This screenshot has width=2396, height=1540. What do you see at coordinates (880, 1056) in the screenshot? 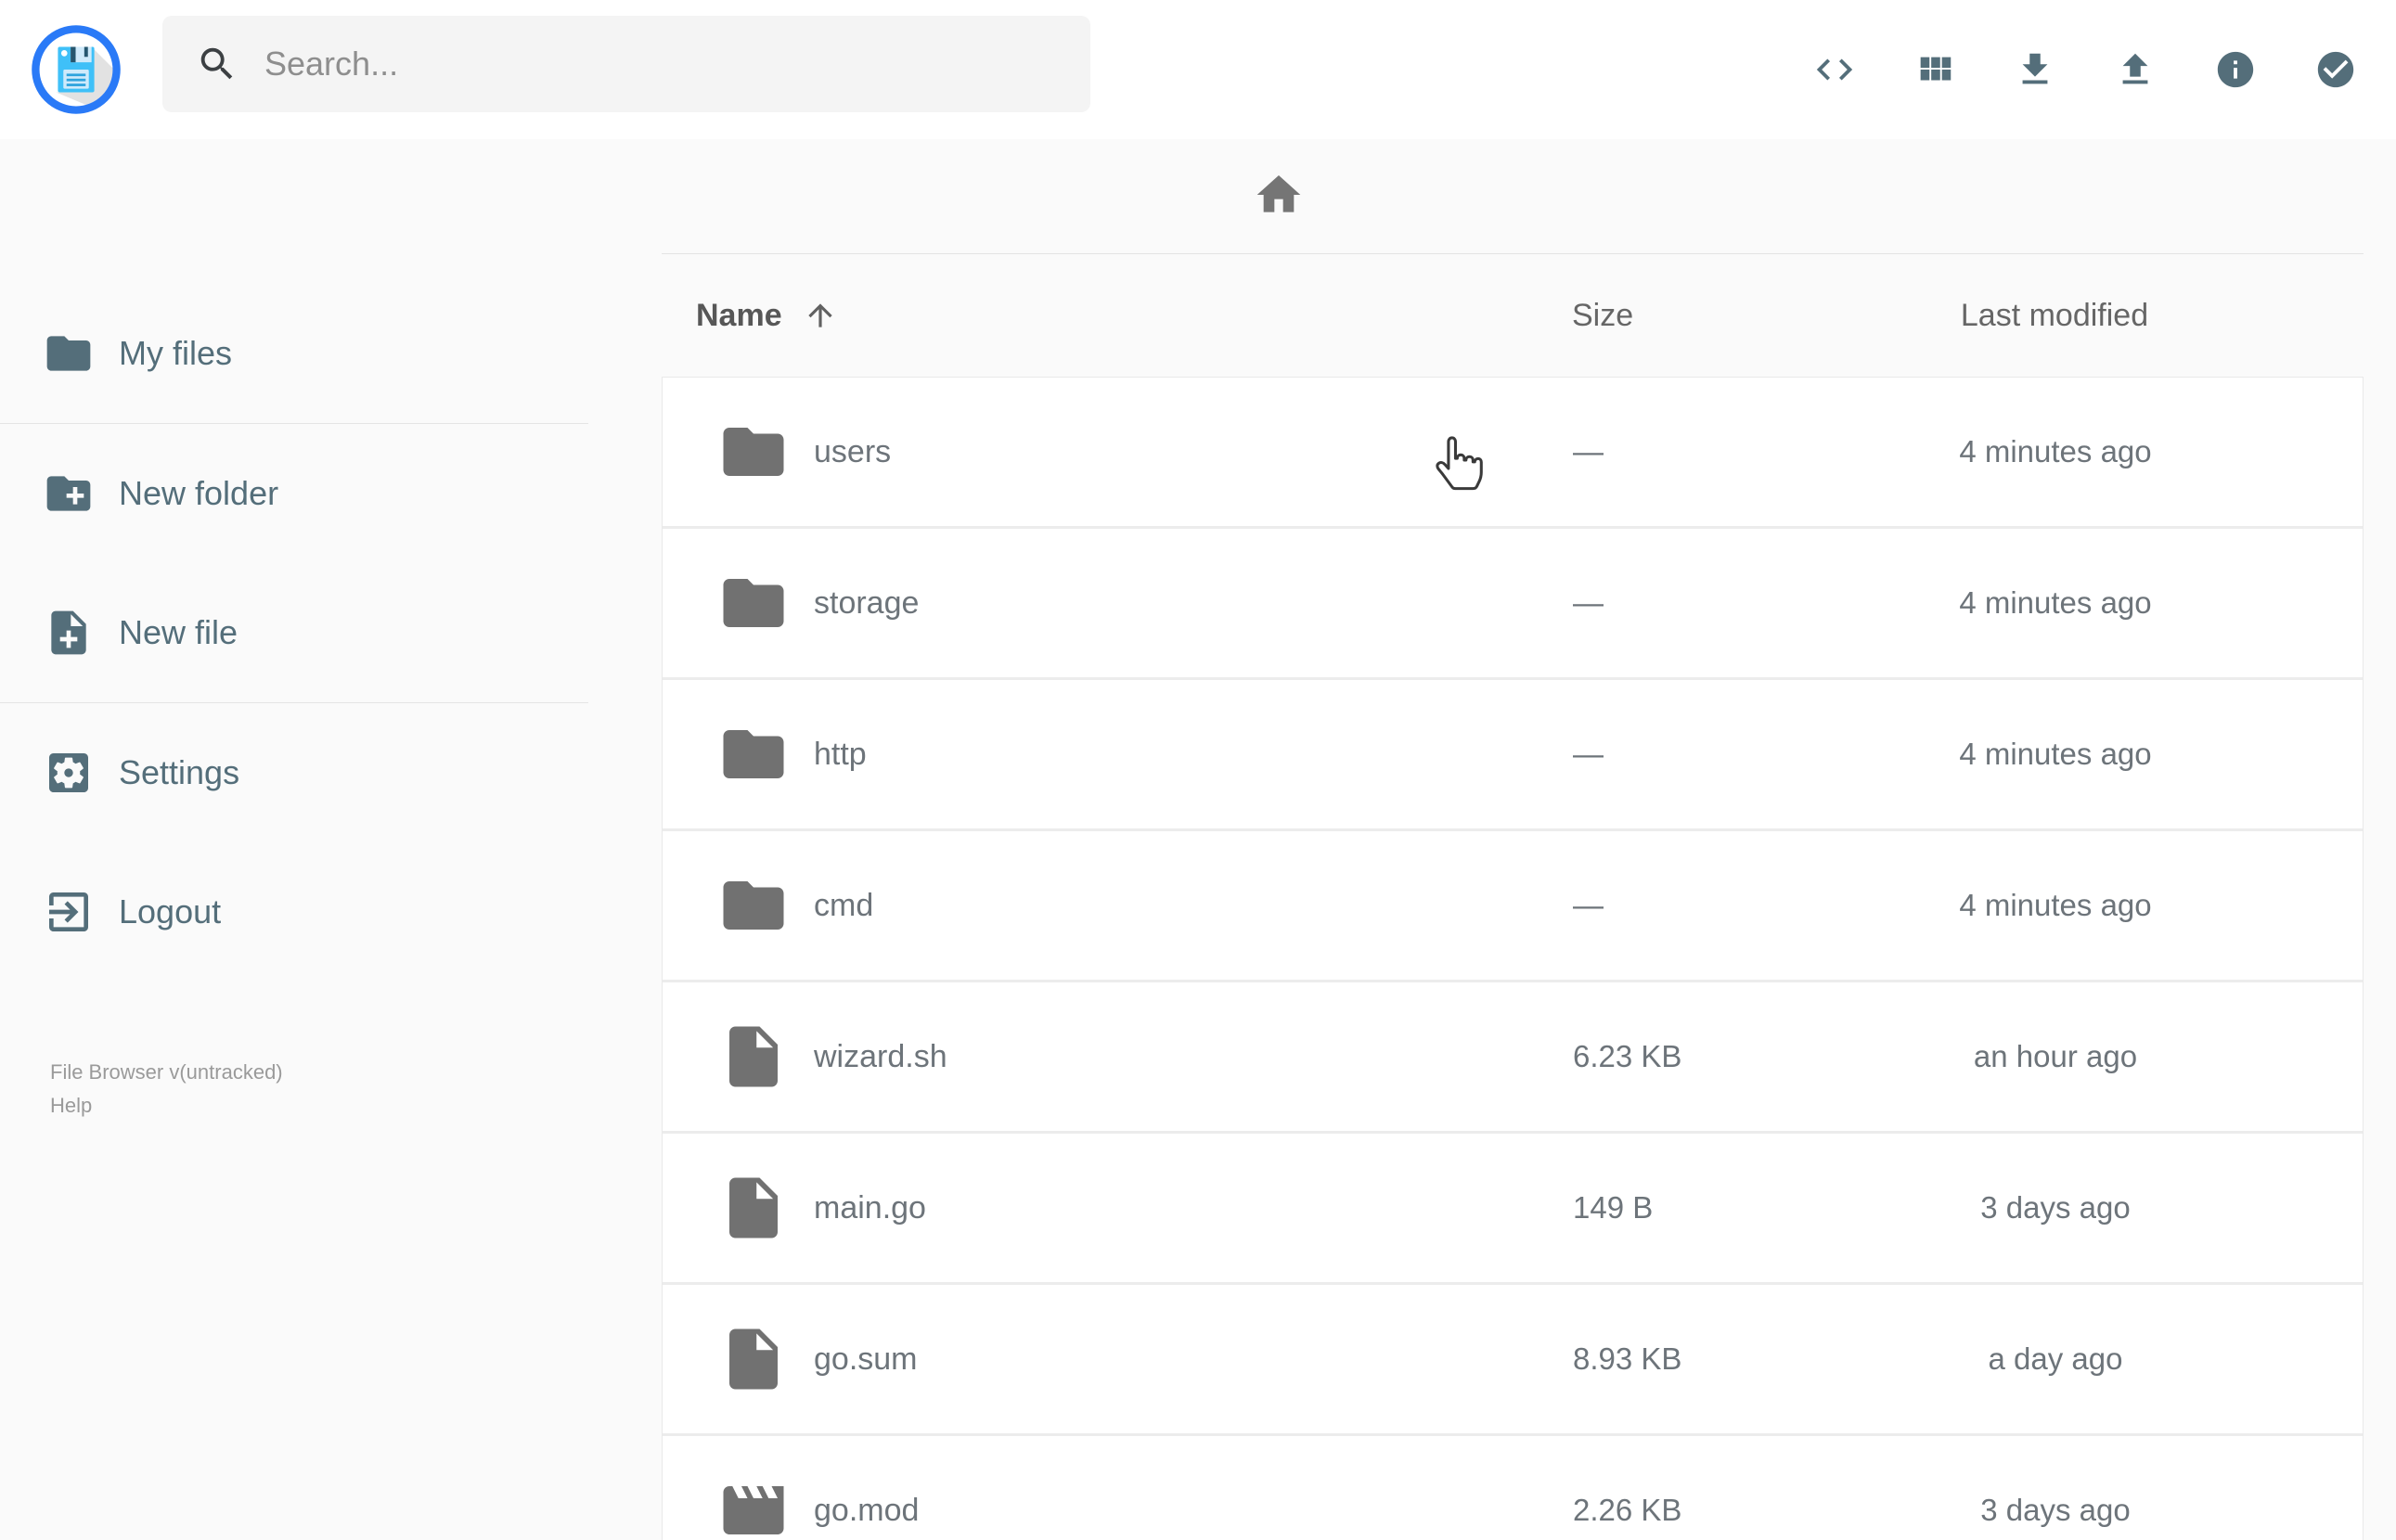
I see `file-name: wizard.sh` at bounding box center [880, 1056].